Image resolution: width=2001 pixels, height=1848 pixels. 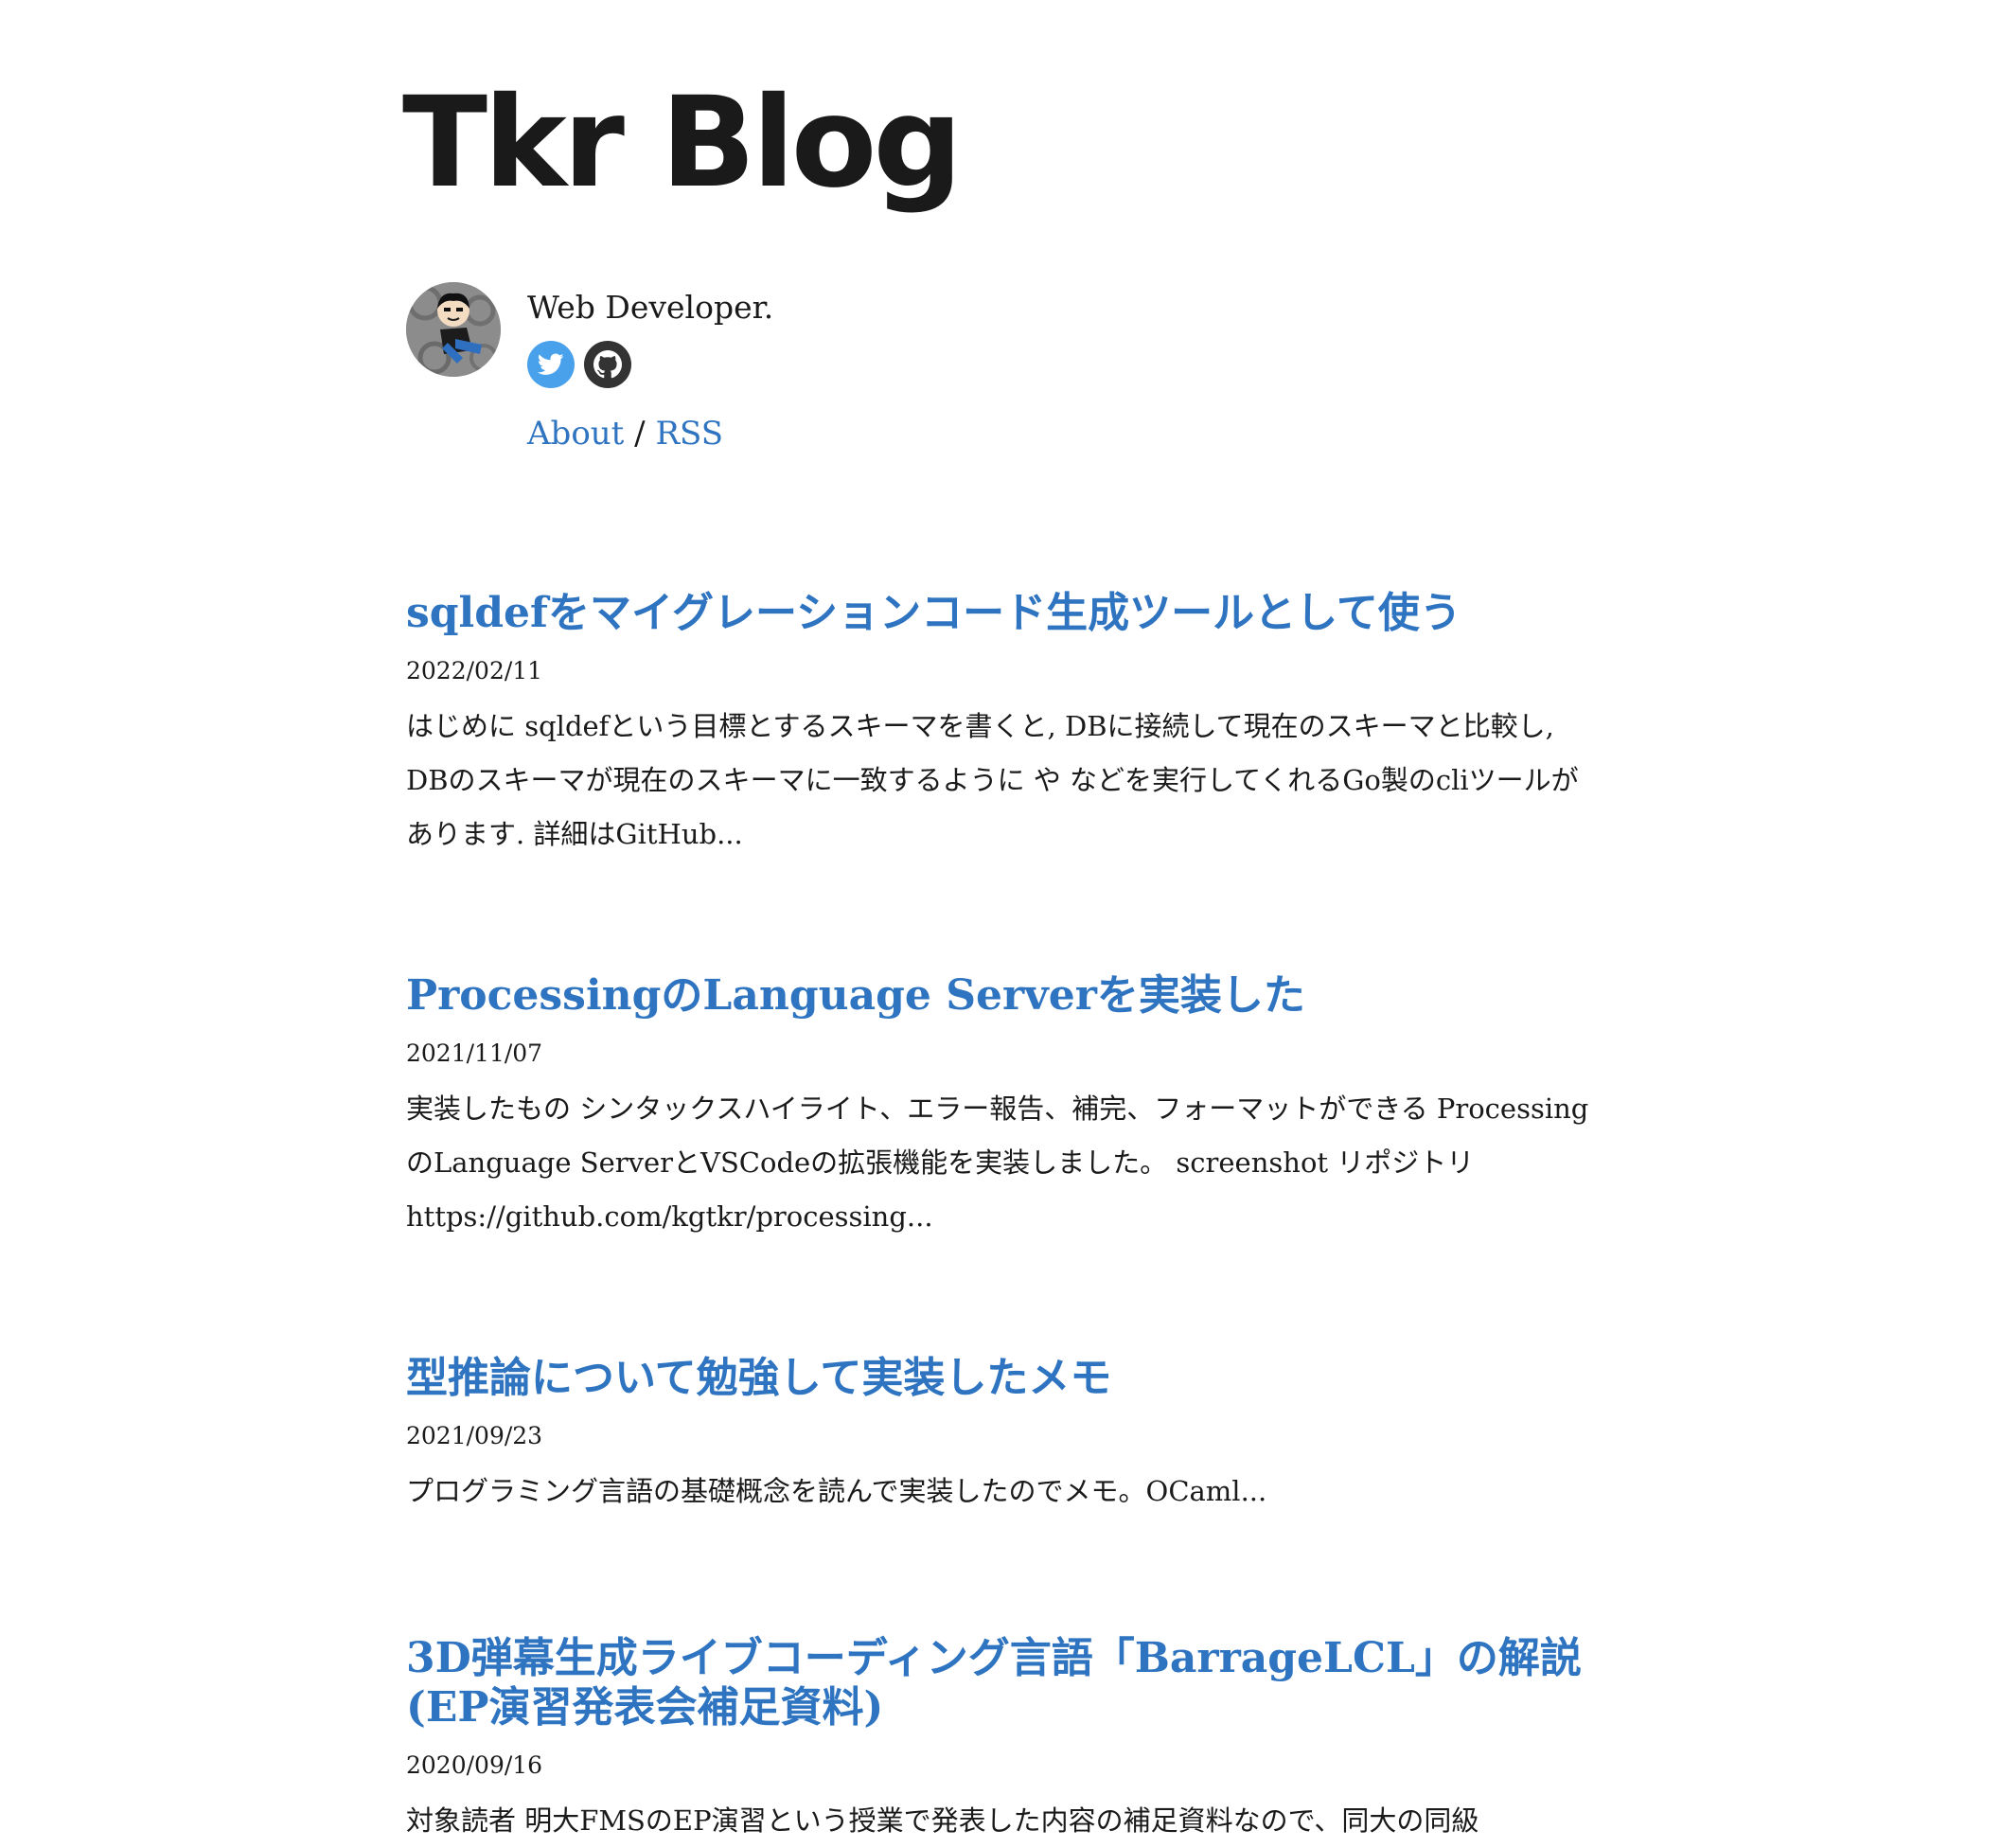 What do you see at coordinates (650, 307) in the screenshot?
I see `author-tagline: Web Developer.` at bounding box center [650, 307].